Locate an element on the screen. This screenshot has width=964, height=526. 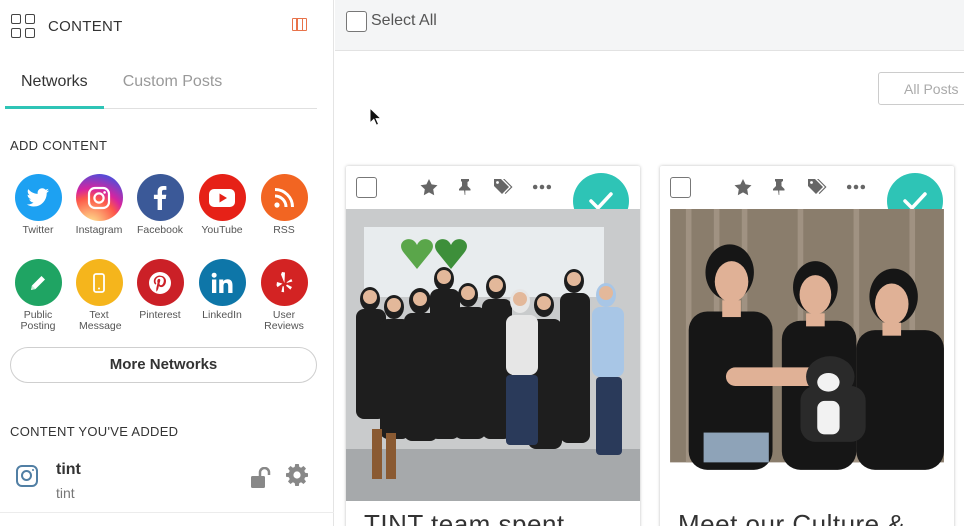
post-text: Meet our Culture & is located at coordinates (792, 517).